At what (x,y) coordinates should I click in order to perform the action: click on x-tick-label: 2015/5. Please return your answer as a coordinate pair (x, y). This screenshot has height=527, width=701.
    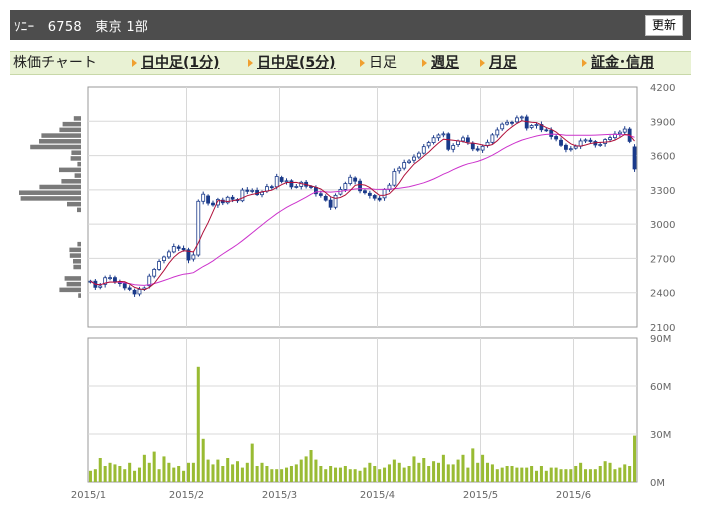
    Looking at the image, I should click on (480, 495).